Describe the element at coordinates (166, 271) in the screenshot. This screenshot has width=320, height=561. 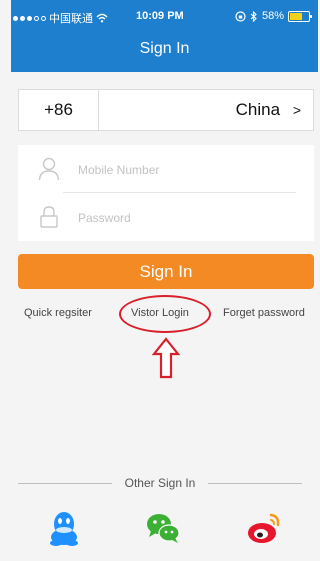
I see `sign-in-button: Sign In` at that location.